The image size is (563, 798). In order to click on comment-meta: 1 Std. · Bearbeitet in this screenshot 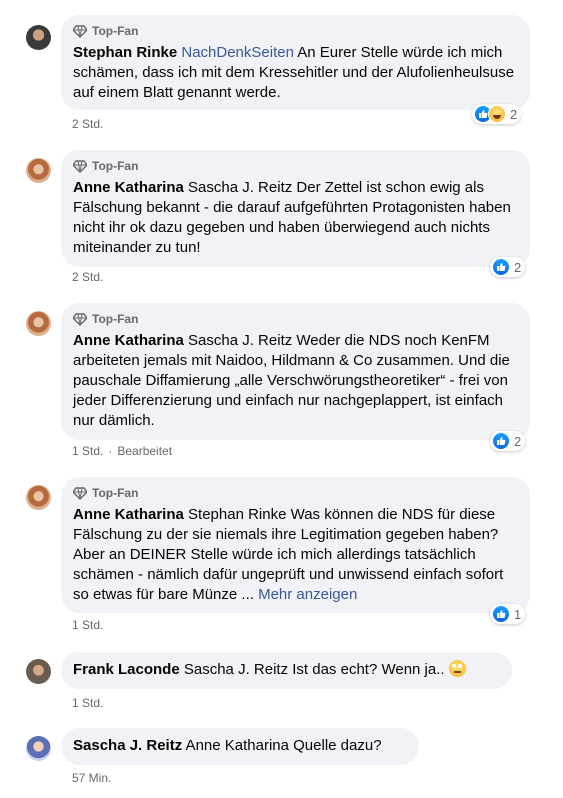, I will do `click(122, 451)`.